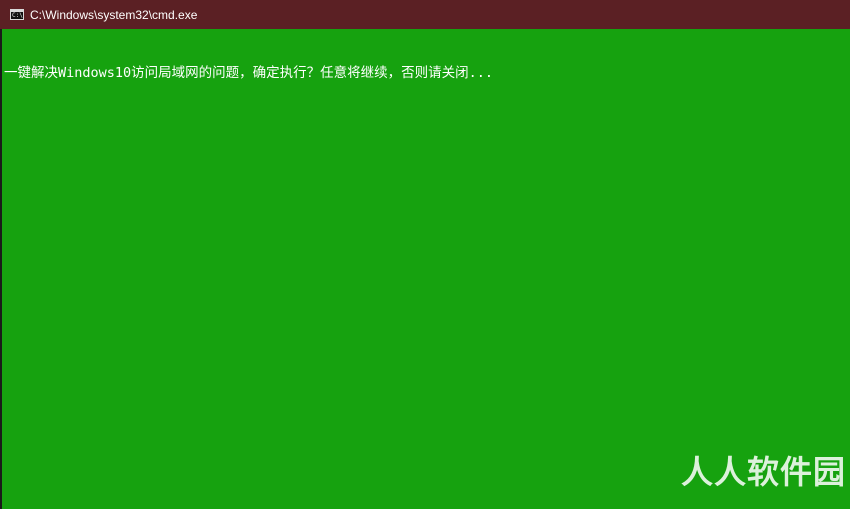  I want to click on cmd-console-icon: C:\, so click(17, 14).